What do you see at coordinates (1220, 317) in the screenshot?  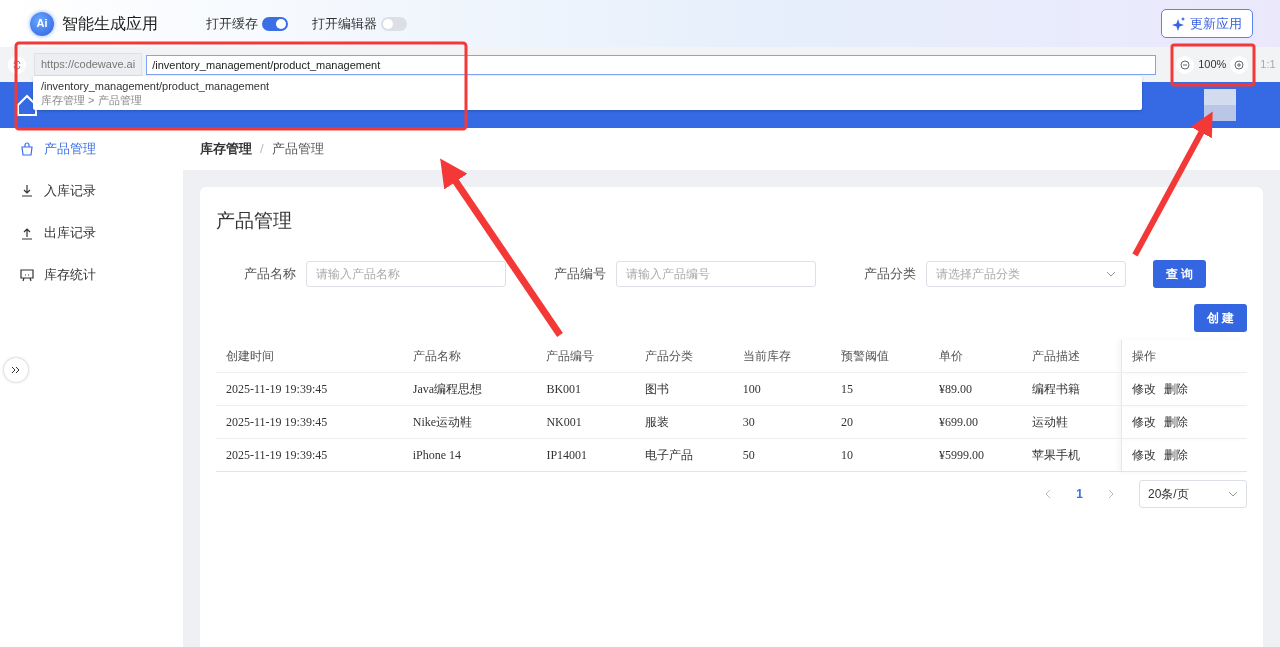 I see `create-button: 创 建` at bounding box center [1220, 317].